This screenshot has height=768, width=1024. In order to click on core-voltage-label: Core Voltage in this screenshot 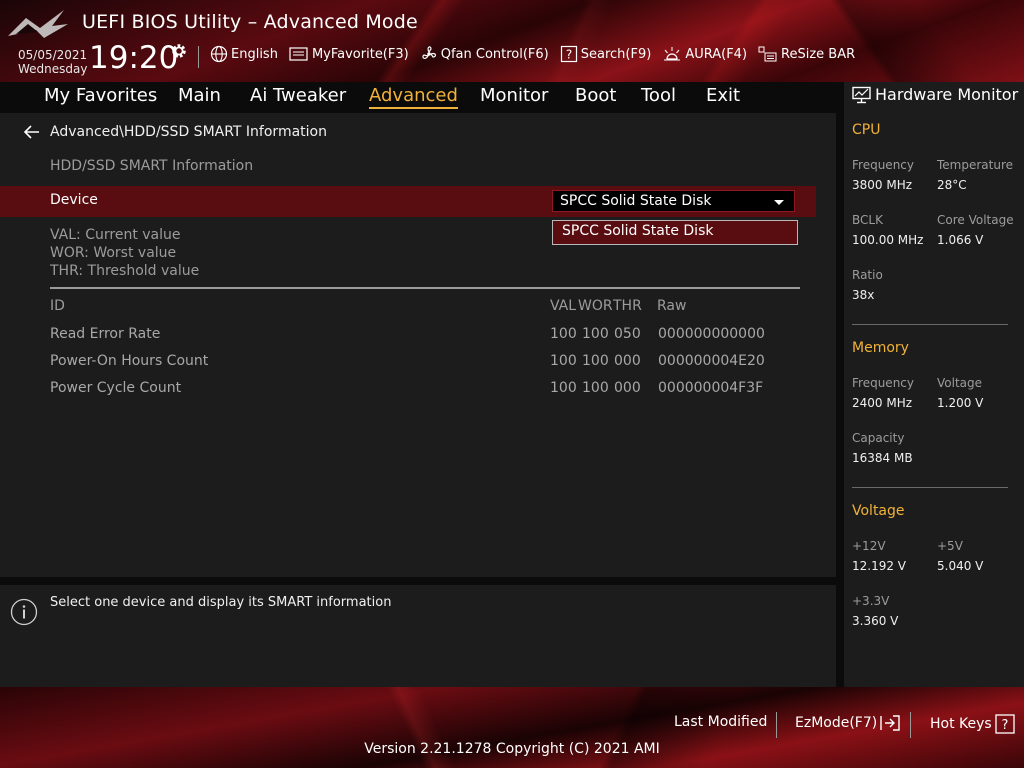, I will do `click(975, 220)`.